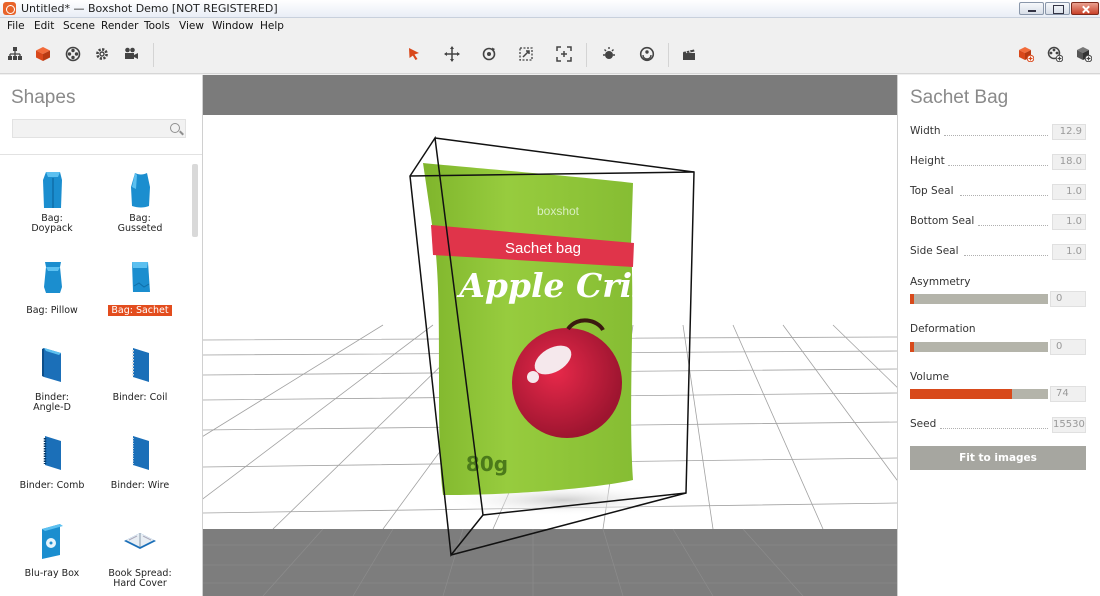 Image resolution: width=1100 pixels, height=596 pixels. Describe the element at coordinates (487, 464) in the screenshot. I see `bag-weight-text: 80g` at that location.